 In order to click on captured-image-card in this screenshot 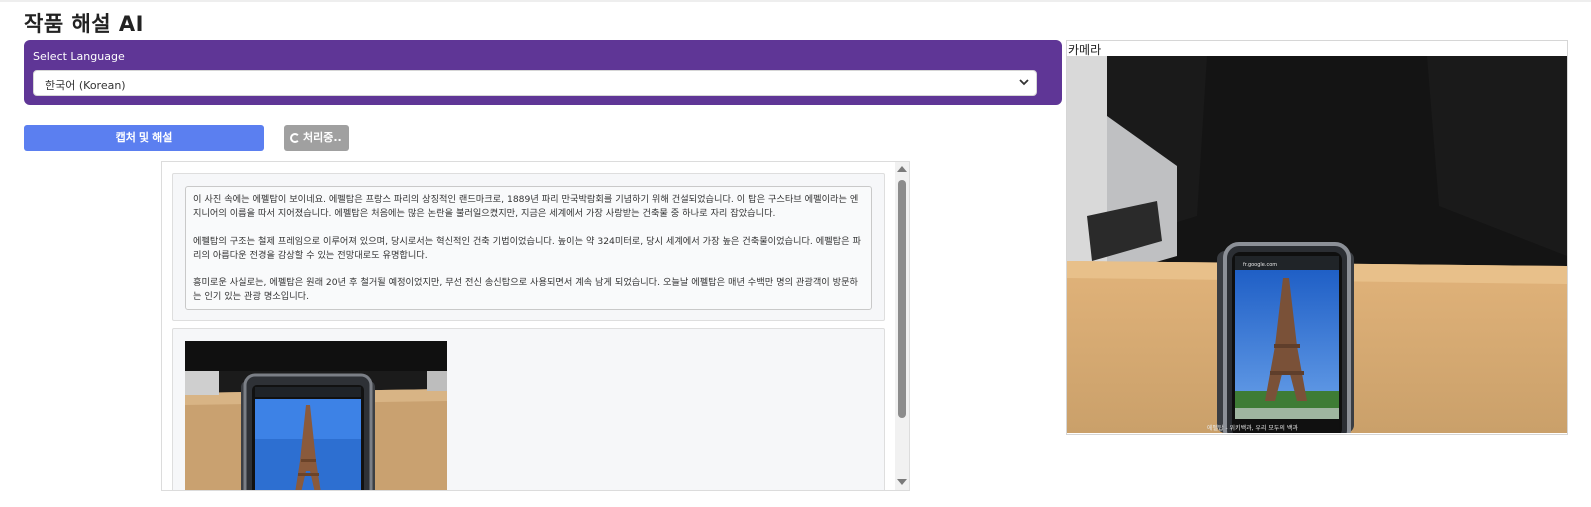, I will do `click(528, 409)`.